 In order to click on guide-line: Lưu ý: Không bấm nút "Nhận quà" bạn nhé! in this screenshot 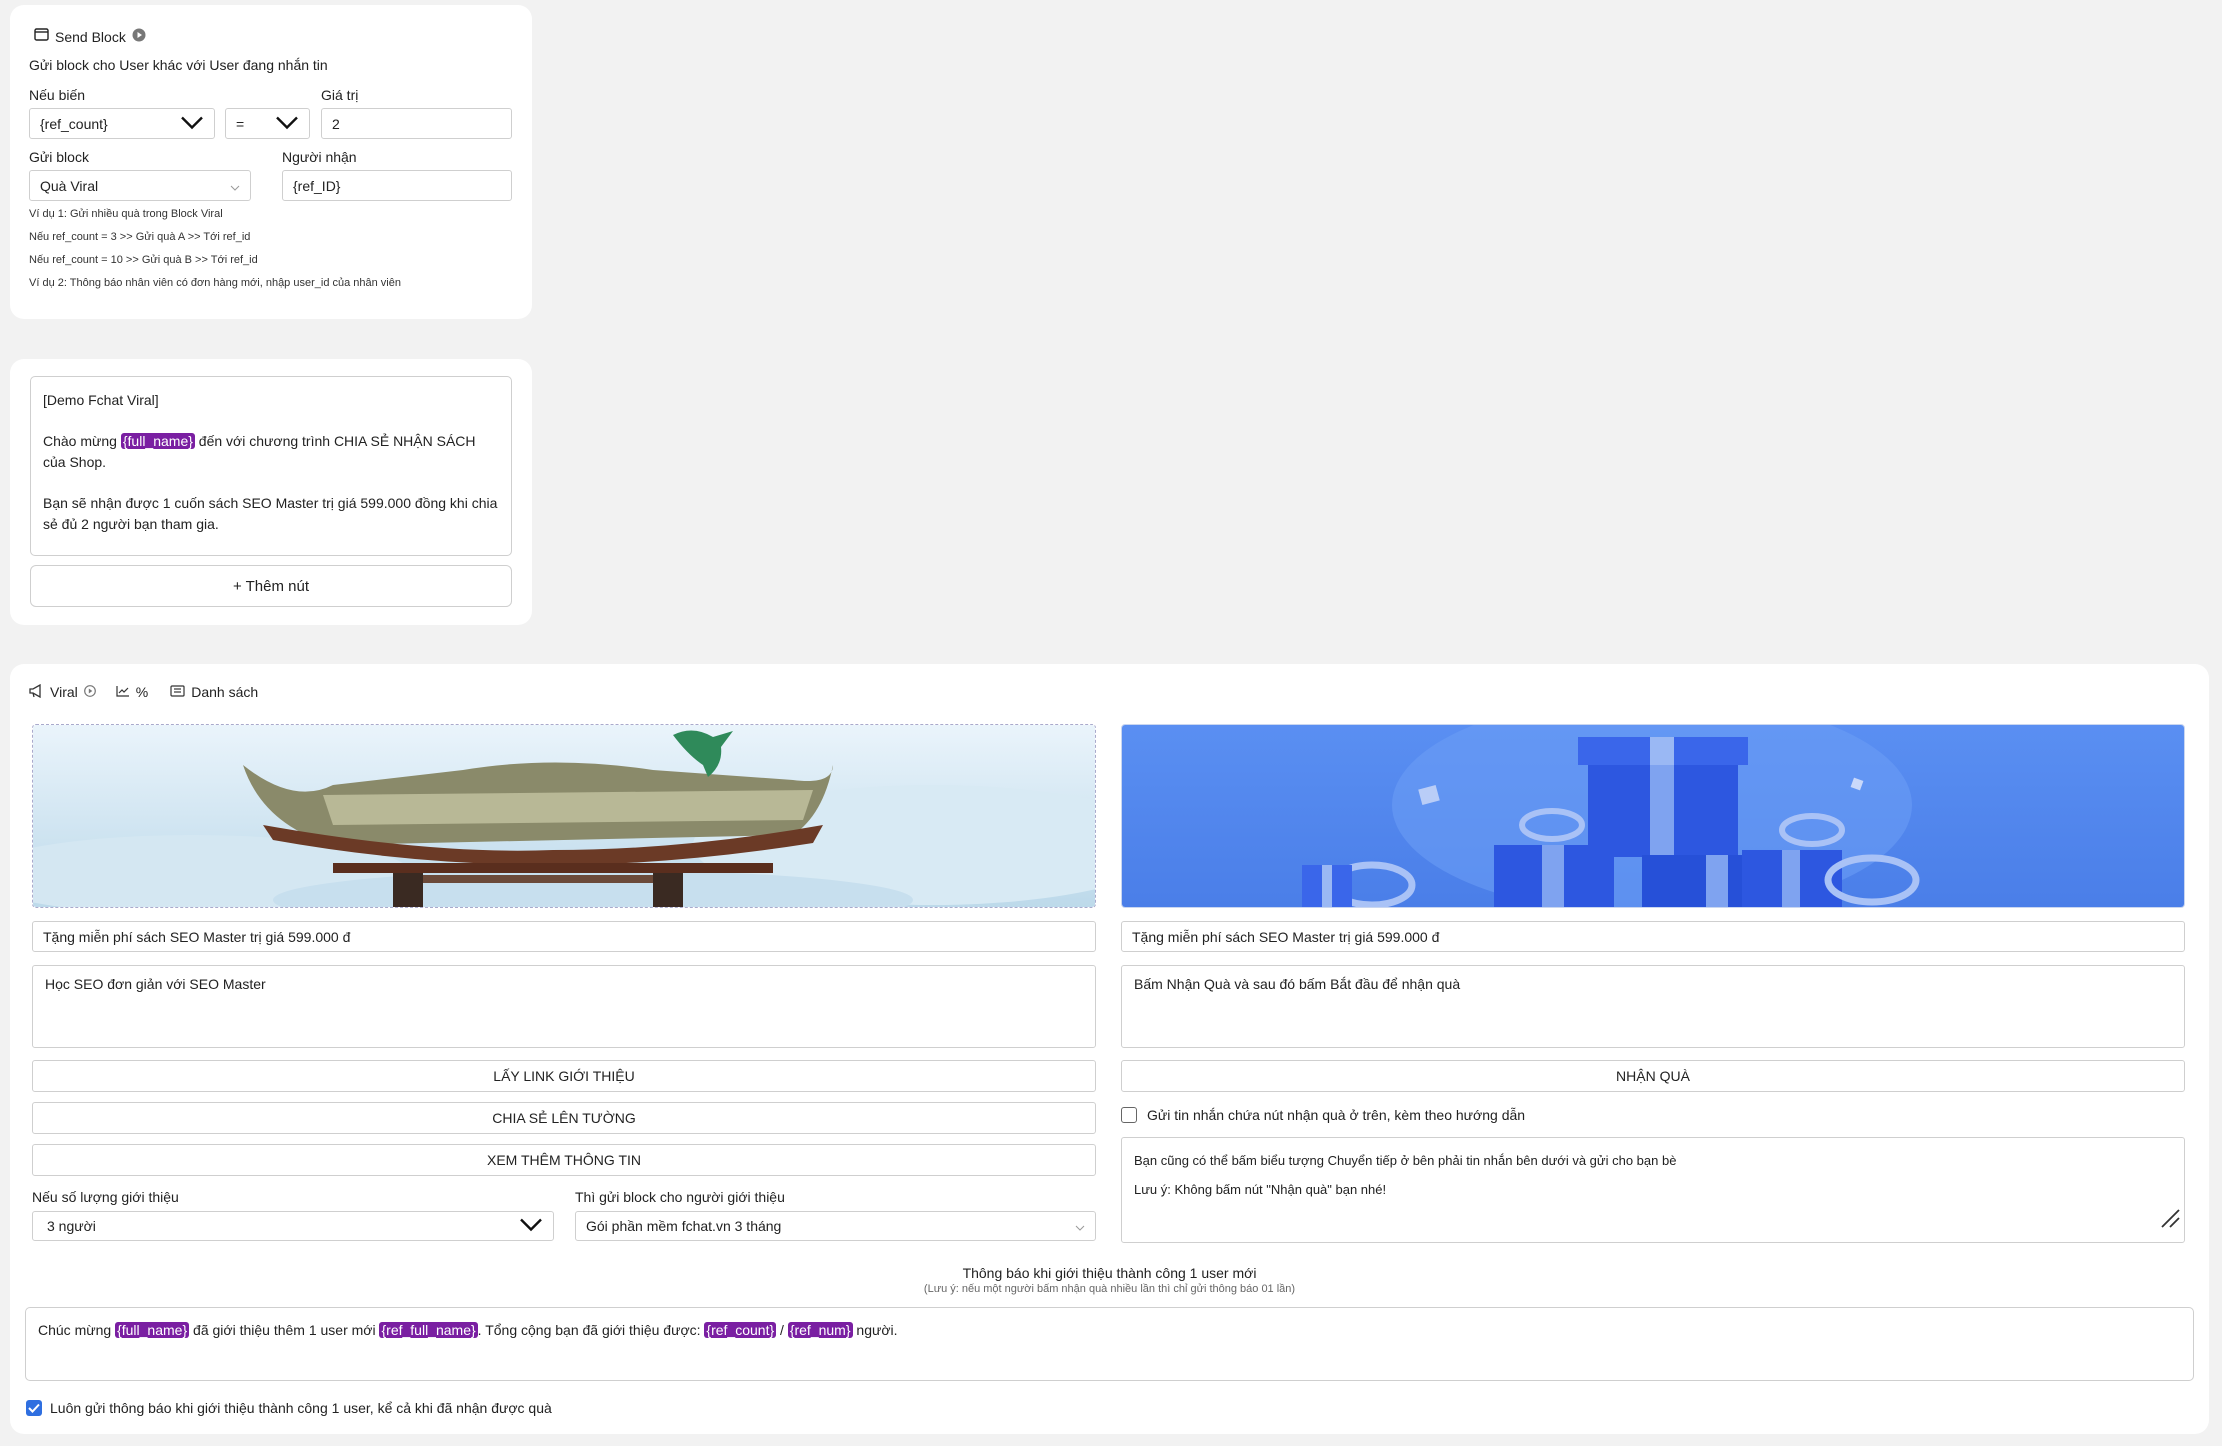, I will do `click(1260, 1189)`.